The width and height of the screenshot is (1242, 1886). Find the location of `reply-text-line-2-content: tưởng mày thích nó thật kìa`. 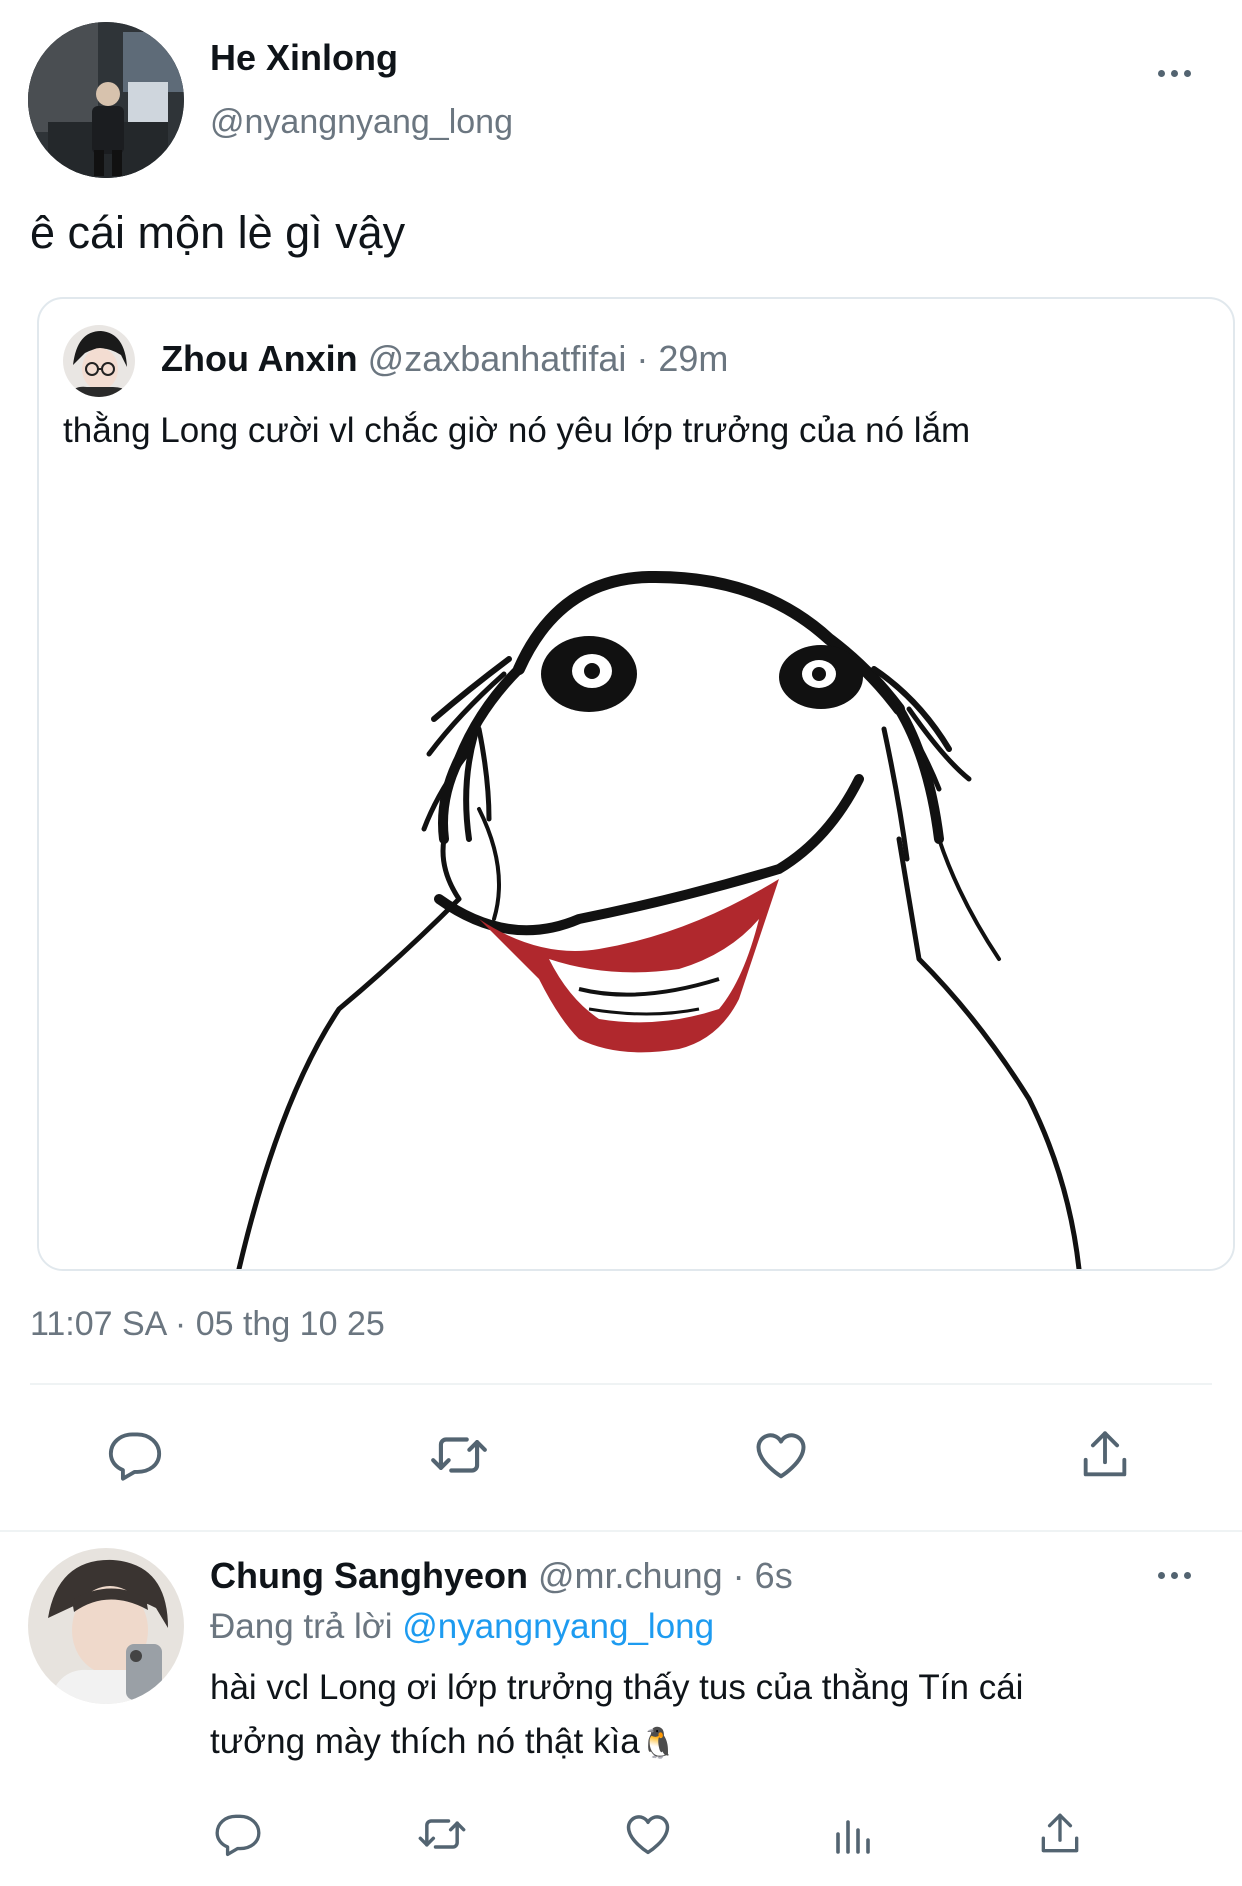

reply-text-line-2-content: tưởng mày thích nó thật kìa is located at coordinates (425, 1741).